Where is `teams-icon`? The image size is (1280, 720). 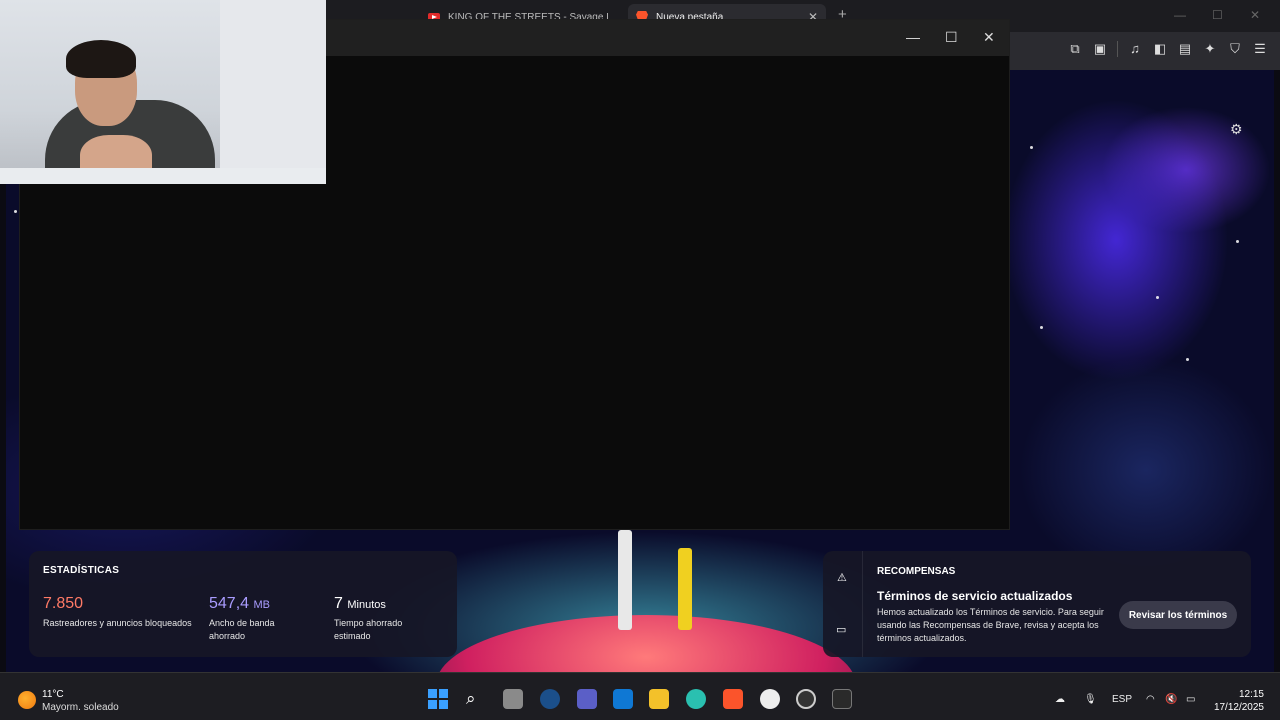 teams-icon is located at coordinates (587, 699).